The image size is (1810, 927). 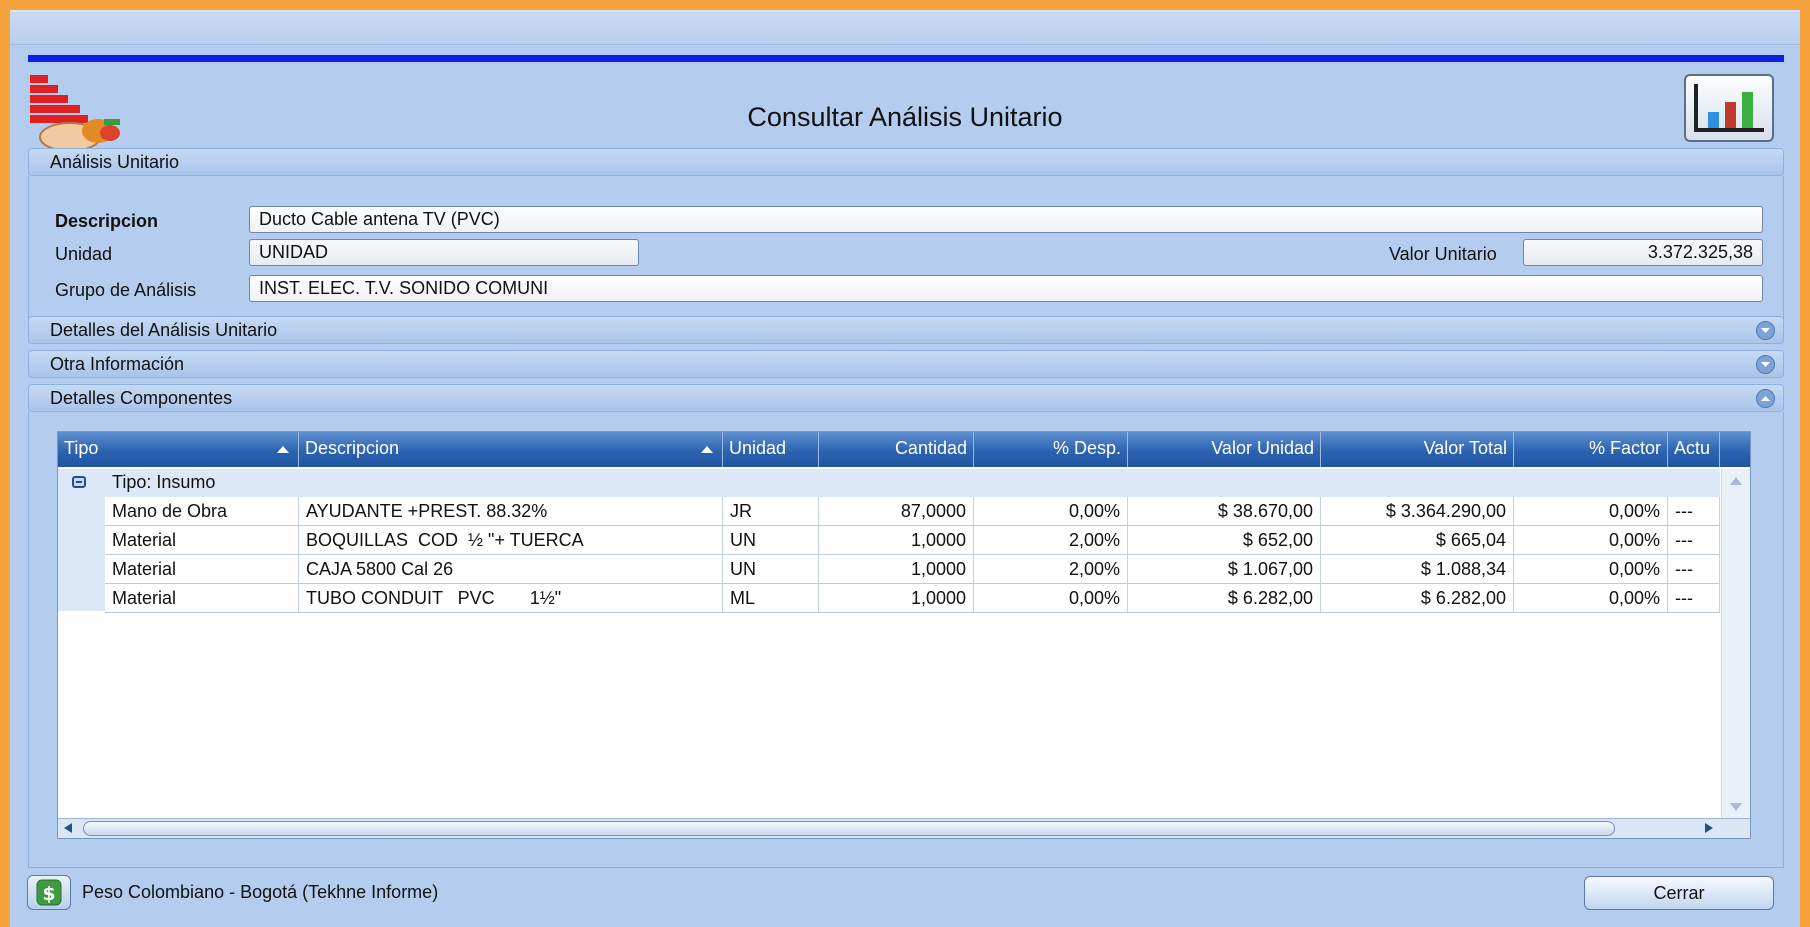 What do you see at coordinates (1765, 398) in the screenshot?
I see `chevron-up-icon` at bounding box center [1765, 398].